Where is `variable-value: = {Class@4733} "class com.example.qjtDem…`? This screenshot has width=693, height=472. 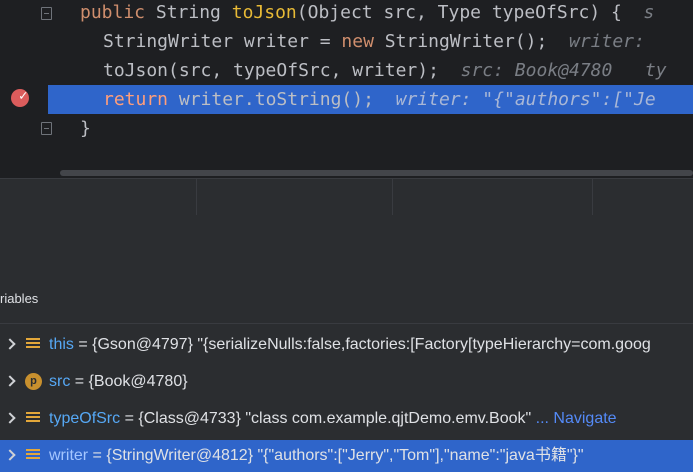 variable-value: = {Class@4733} "class com.example.qjtDem… is located at coordinates (326, 418).